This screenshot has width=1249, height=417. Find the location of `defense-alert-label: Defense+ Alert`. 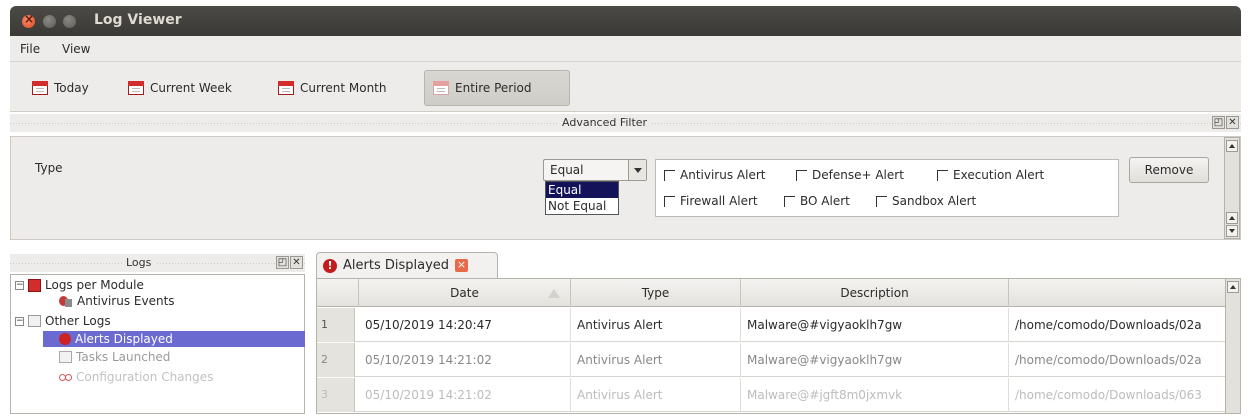

defense-alert-label: Defense+ Alert is located at coordinates (858, 175).